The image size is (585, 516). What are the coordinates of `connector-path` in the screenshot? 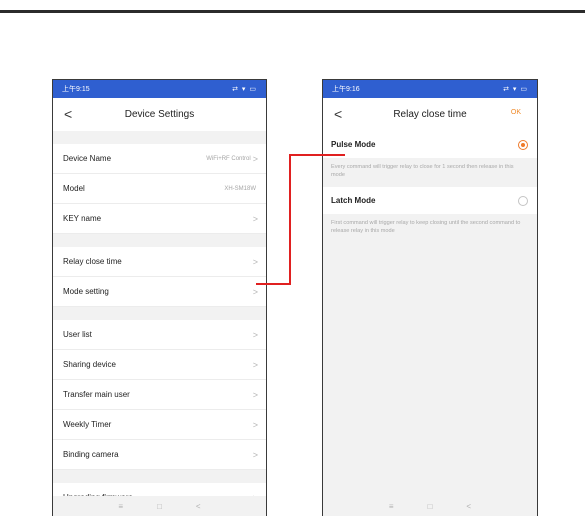 It's located at (300, 219).